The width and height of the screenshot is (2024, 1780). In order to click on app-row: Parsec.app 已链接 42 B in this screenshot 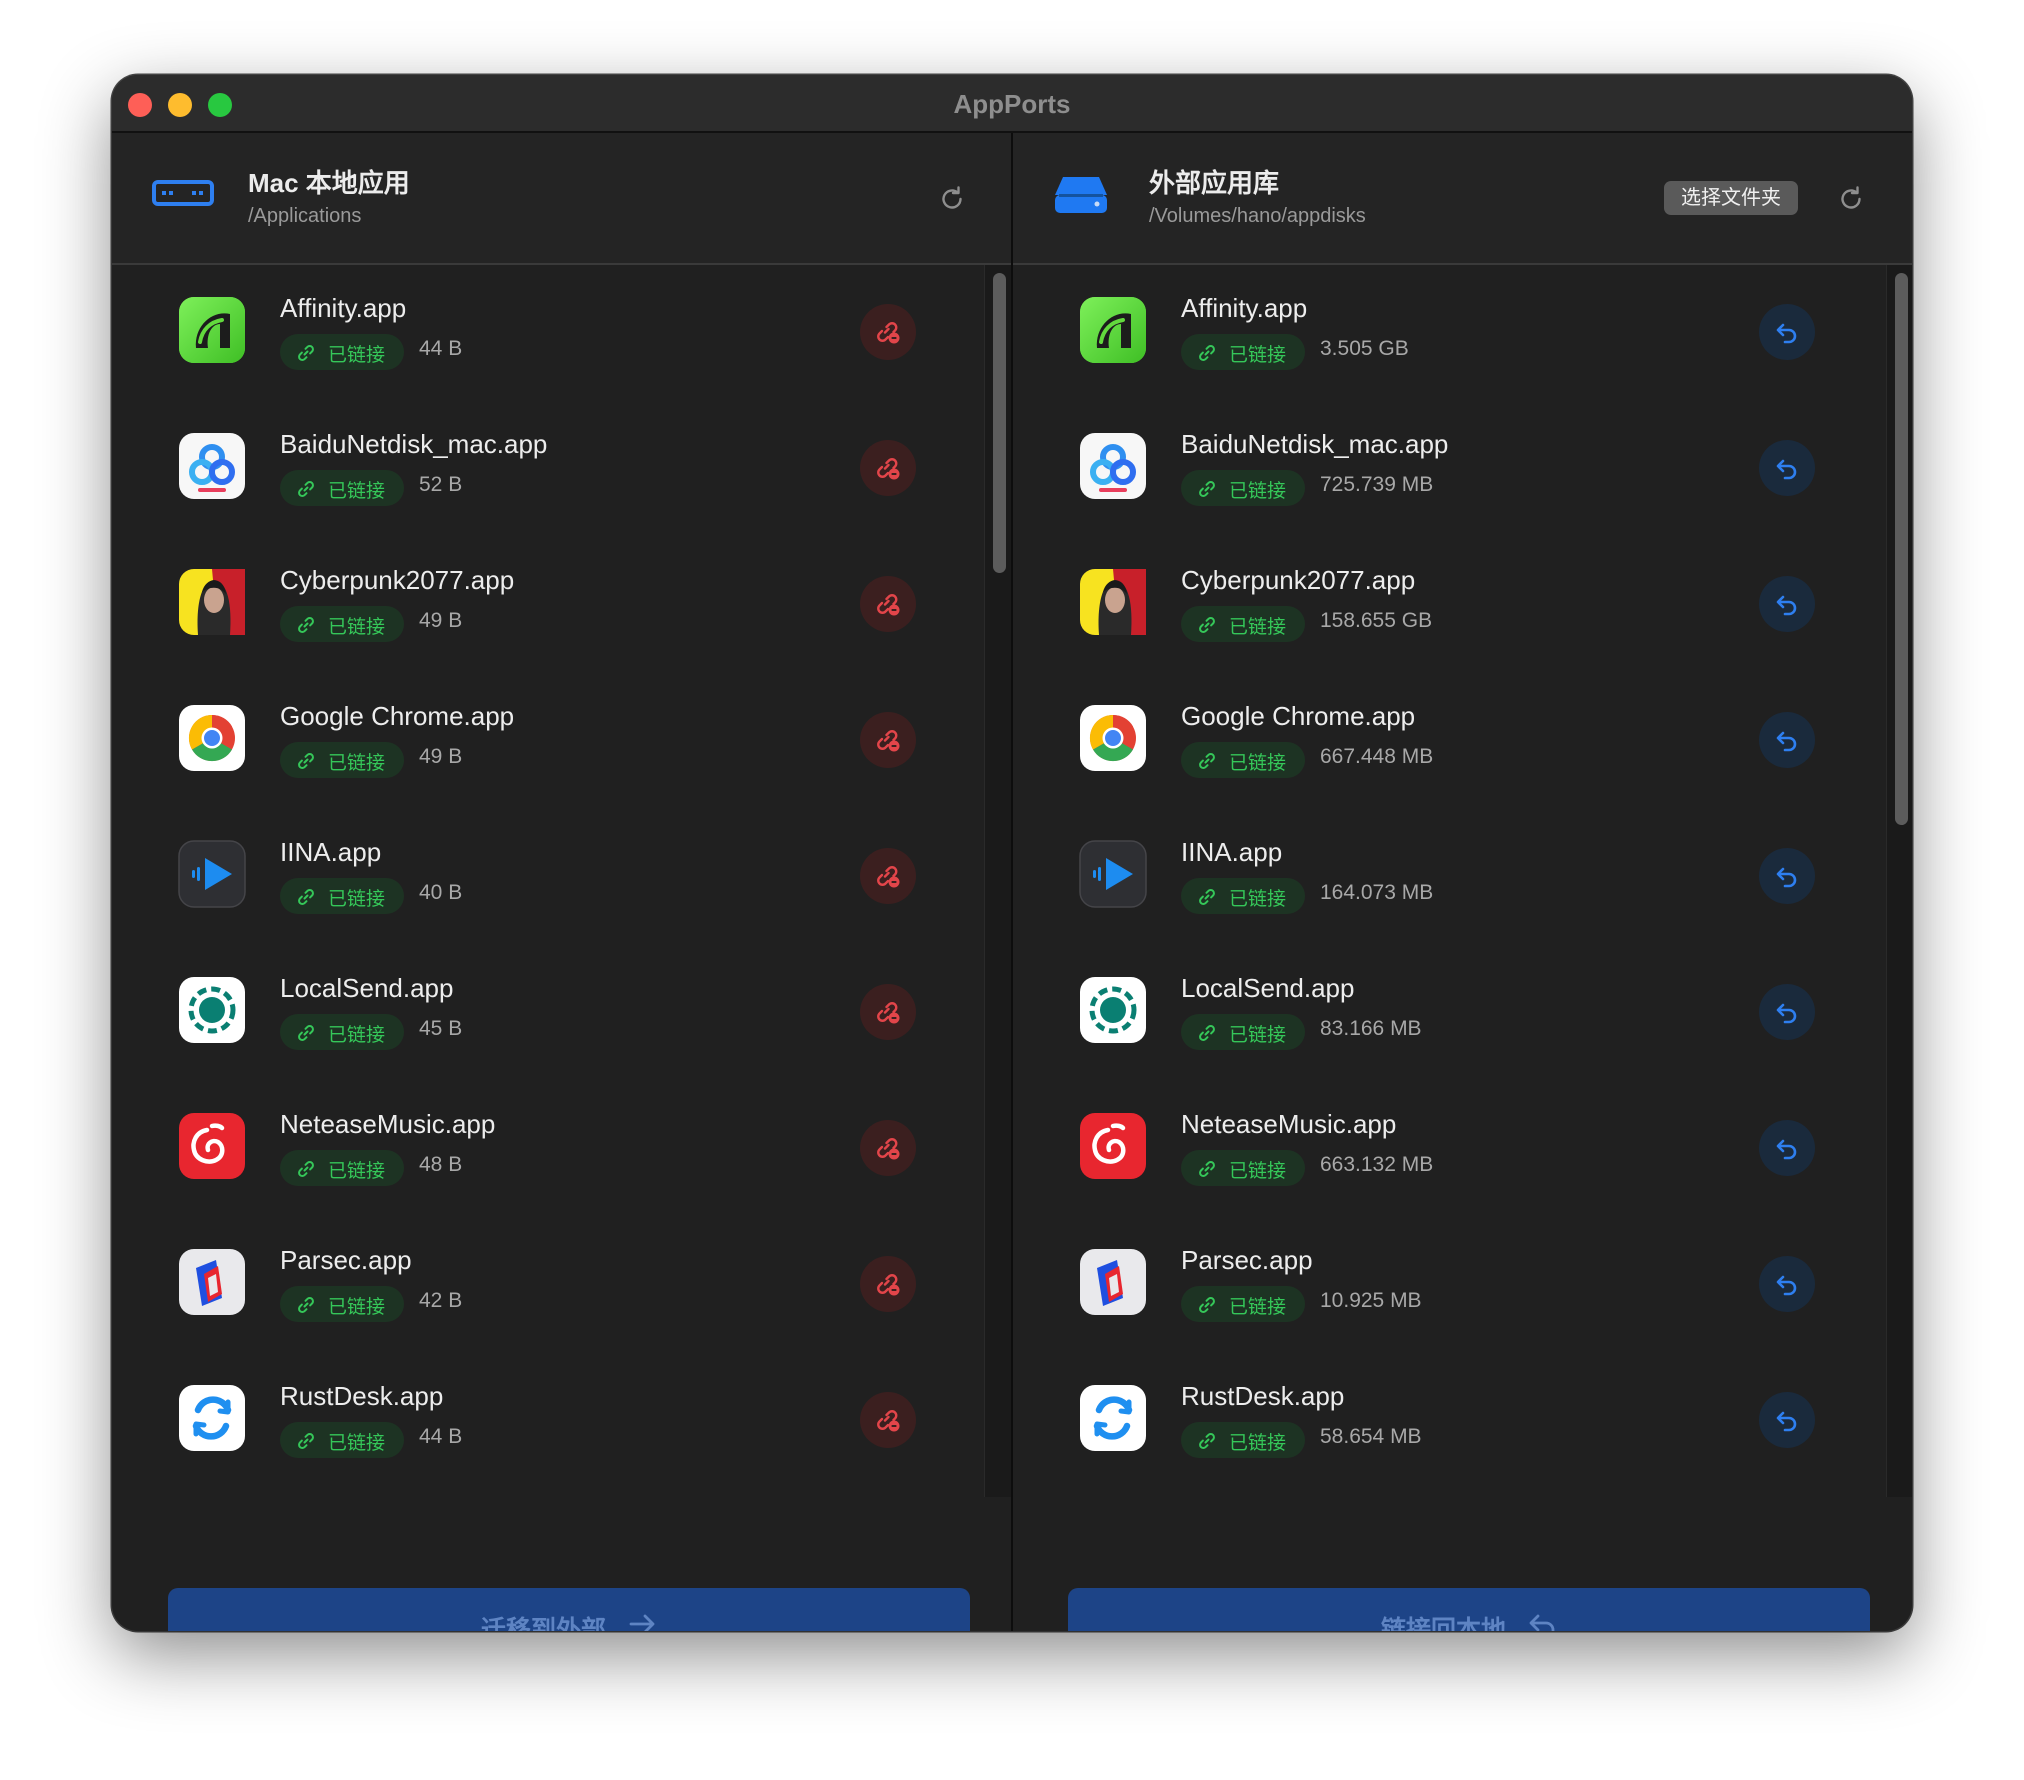, I will do `click(547, 1285)`.